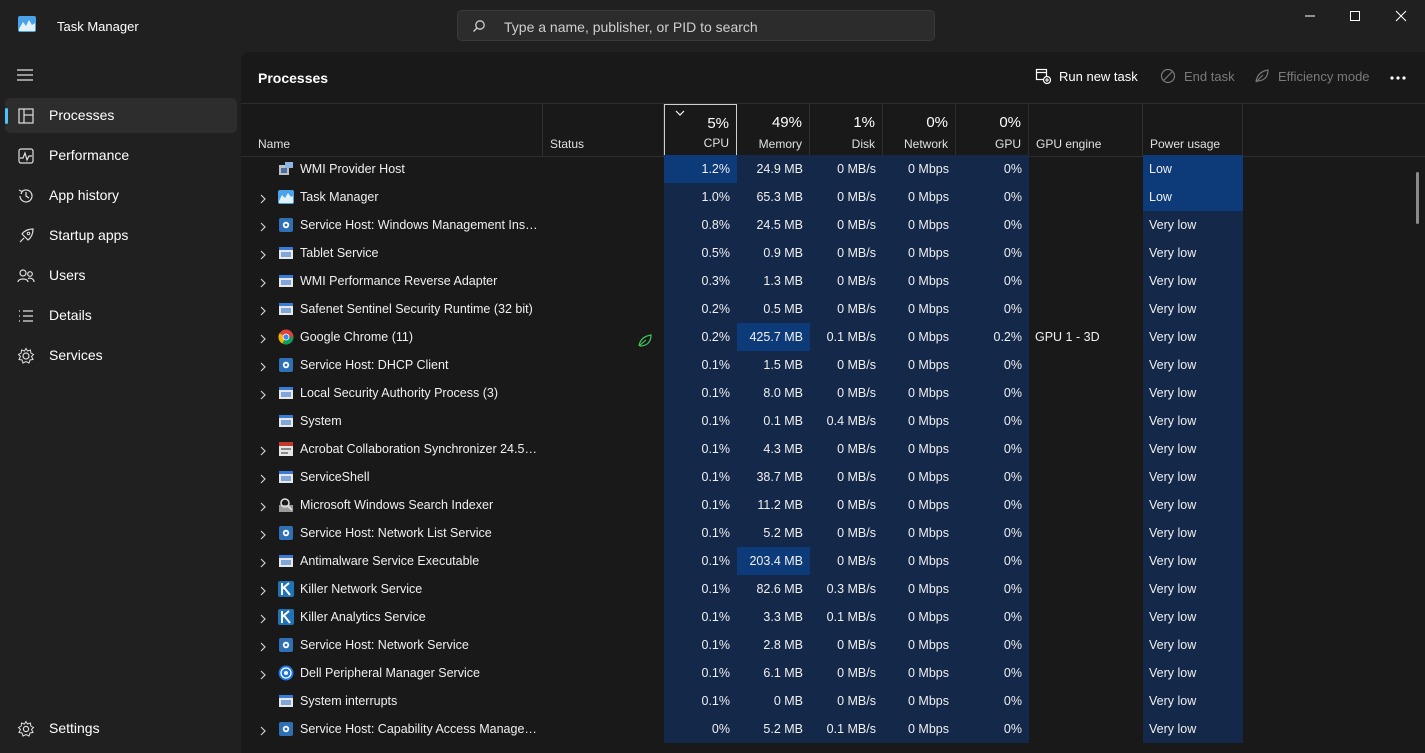  What do you see at coordinates (833, 421) in the screenshot?
I see `table-row: System 0.1% 0.1 MB 0.4 MB/s 0 Mbps 0% Very low` at bounding box center [833, 421].